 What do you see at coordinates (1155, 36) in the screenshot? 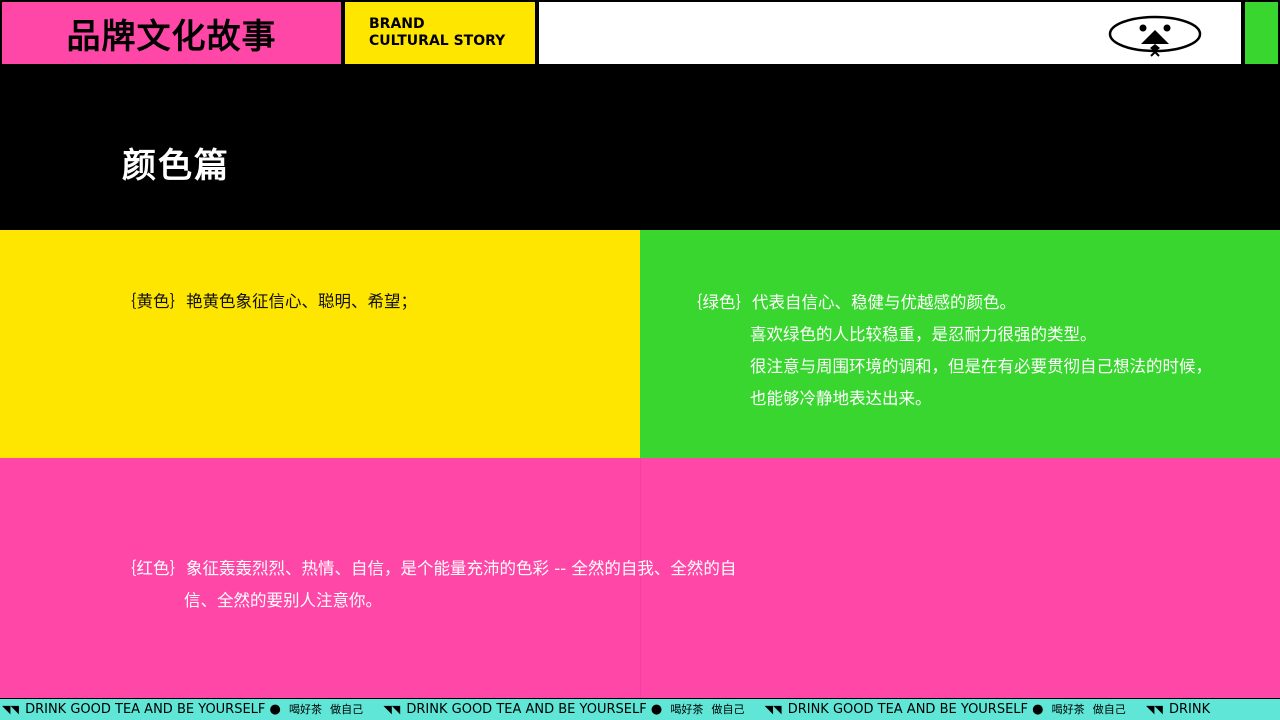
I see `brand-logo-icon` at bounding box center [1155, 36].